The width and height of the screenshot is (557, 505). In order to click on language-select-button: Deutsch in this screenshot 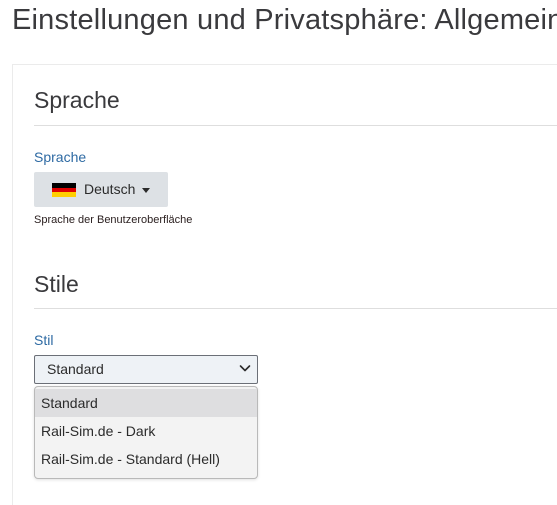, I will do `click(101, 189)`.